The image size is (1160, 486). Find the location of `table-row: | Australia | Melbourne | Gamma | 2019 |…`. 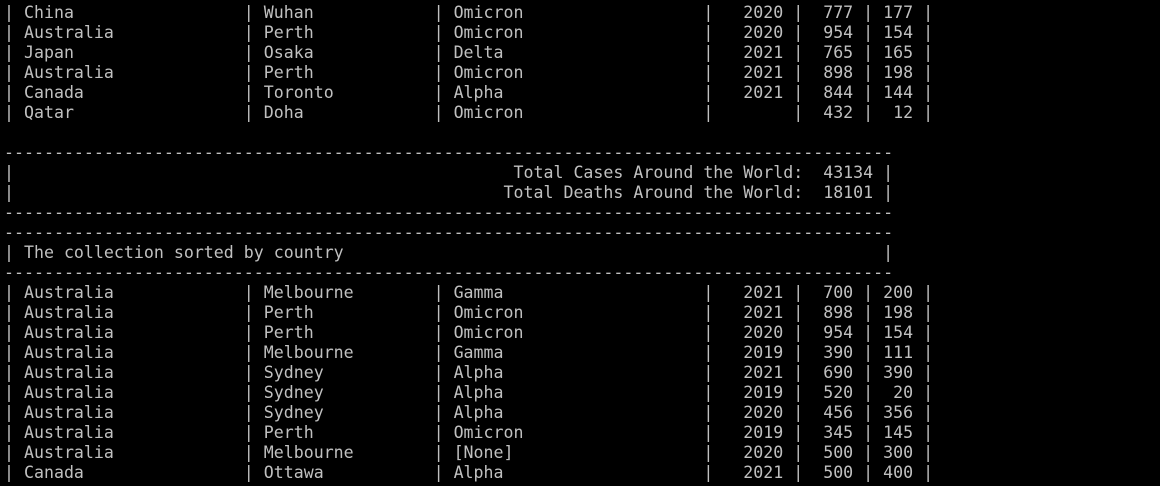

table-row: | Australia | Melbourne | Gamma | 2019 |… is located at coordinates (469, 352).